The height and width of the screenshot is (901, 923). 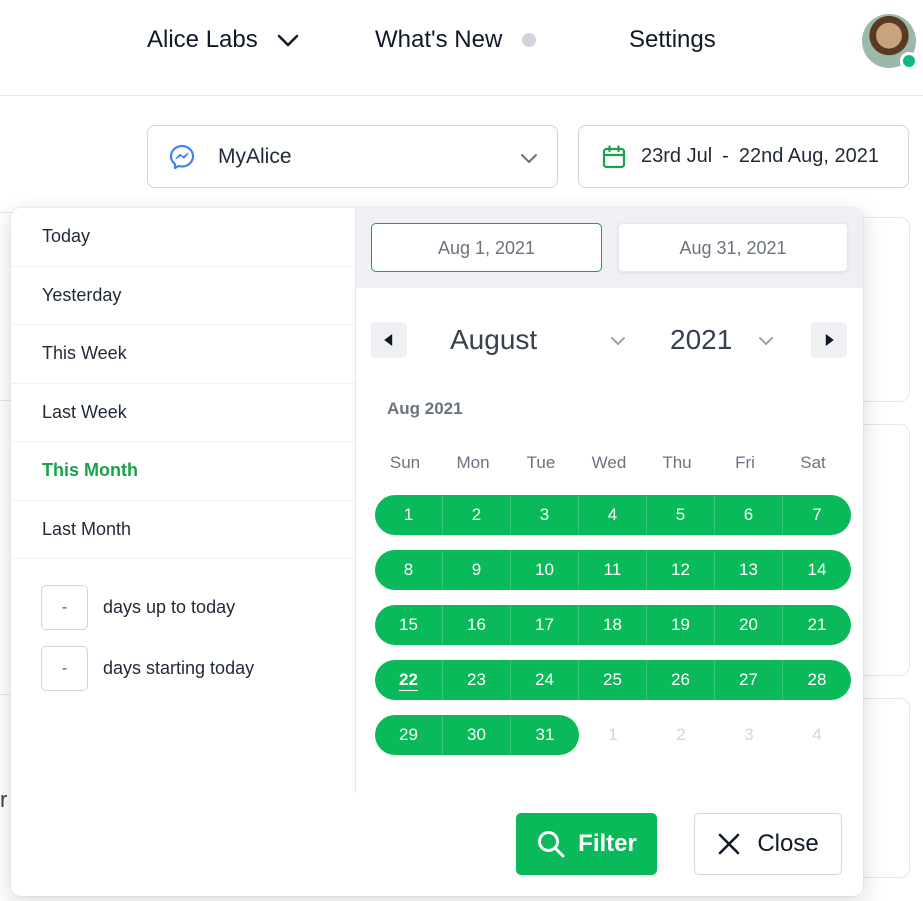 I want to click on calendar-day: 29, so click(x=409, y=735).